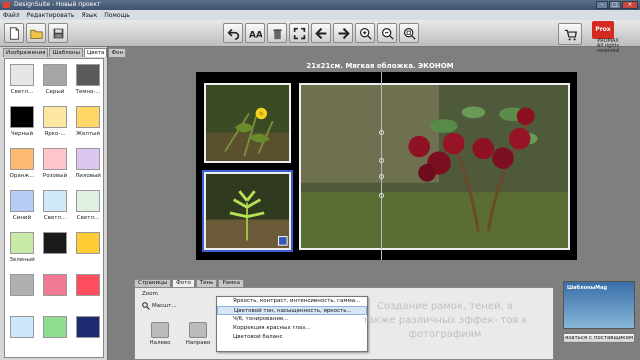 Image resolution: width=640 pixels, height=360 pixels. What do you see at coordinates (599, 338) in the screenshot?
I see `contact-supplier-button: язаться с поставщиком` at bounding box center [599, 338].